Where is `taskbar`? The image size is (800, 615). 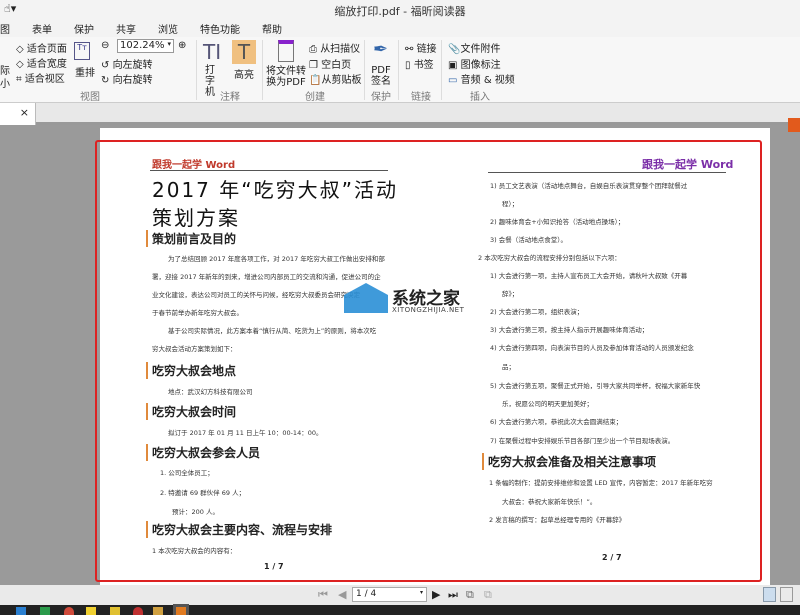 taskbar is located at coordinates (400, 610).